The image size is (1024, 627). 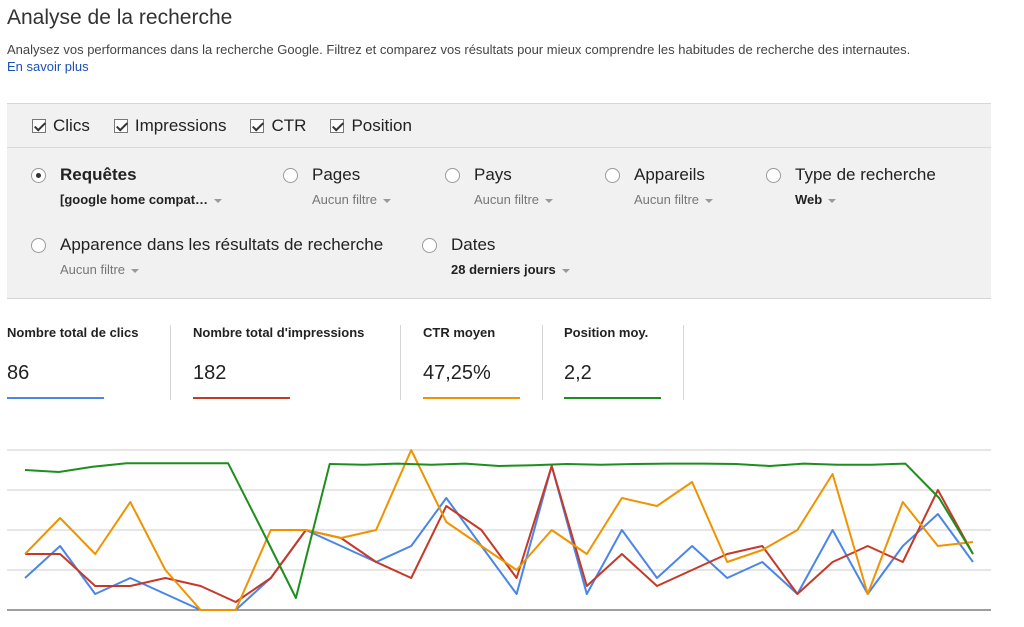 I want to click on metric-label: CTR, so click(x=289, y=125).